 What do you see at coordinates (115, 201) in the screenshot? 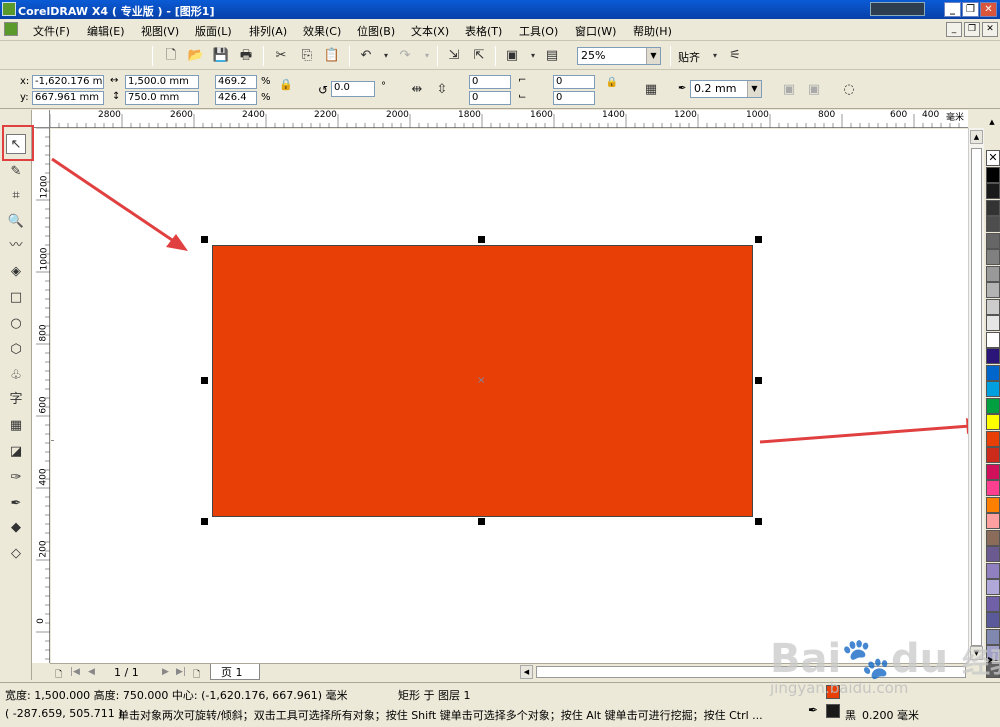
I see `annotation-arrow-tool` at bounding box center [115, 201].